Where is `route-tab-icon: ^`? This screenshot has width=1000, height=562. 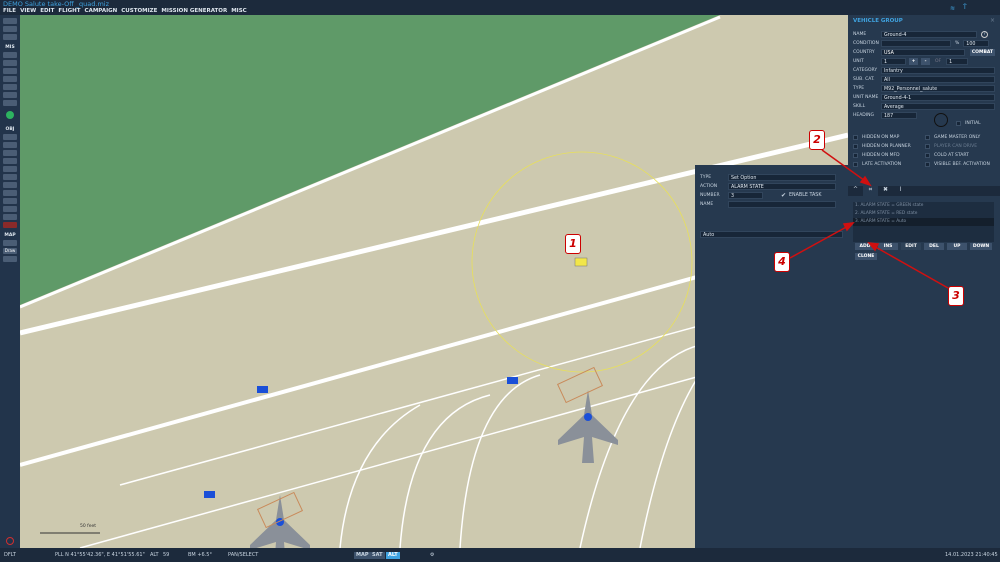
route-tab-icon: ^ is located at coordinates (855, 191).